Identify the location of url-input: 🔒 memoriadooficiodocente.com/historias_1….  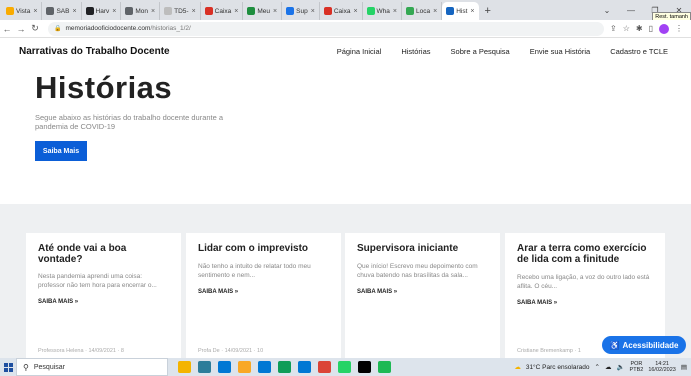
(326, 28).